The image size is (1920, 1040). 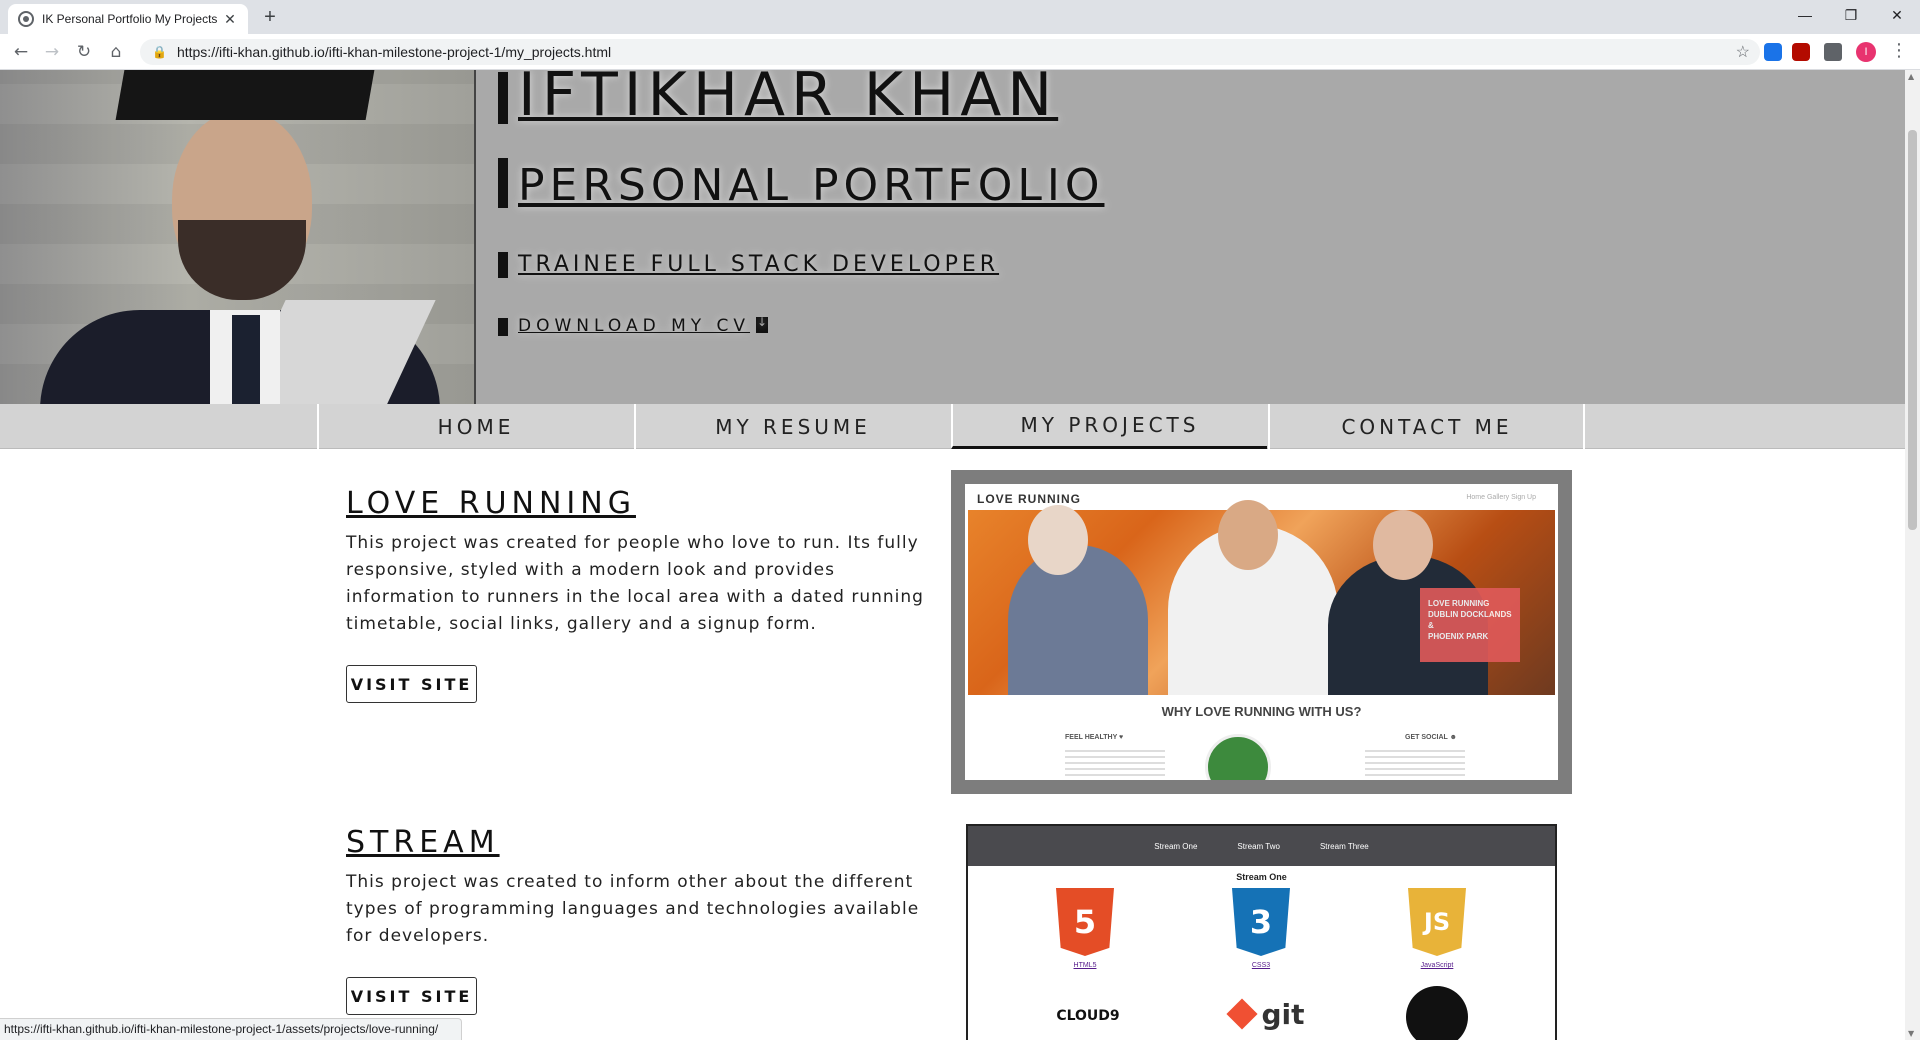 What do you see at coordinates (52, 52) in the screenshot?
I see `forward-icon: →` at bounding box center [52, 52].